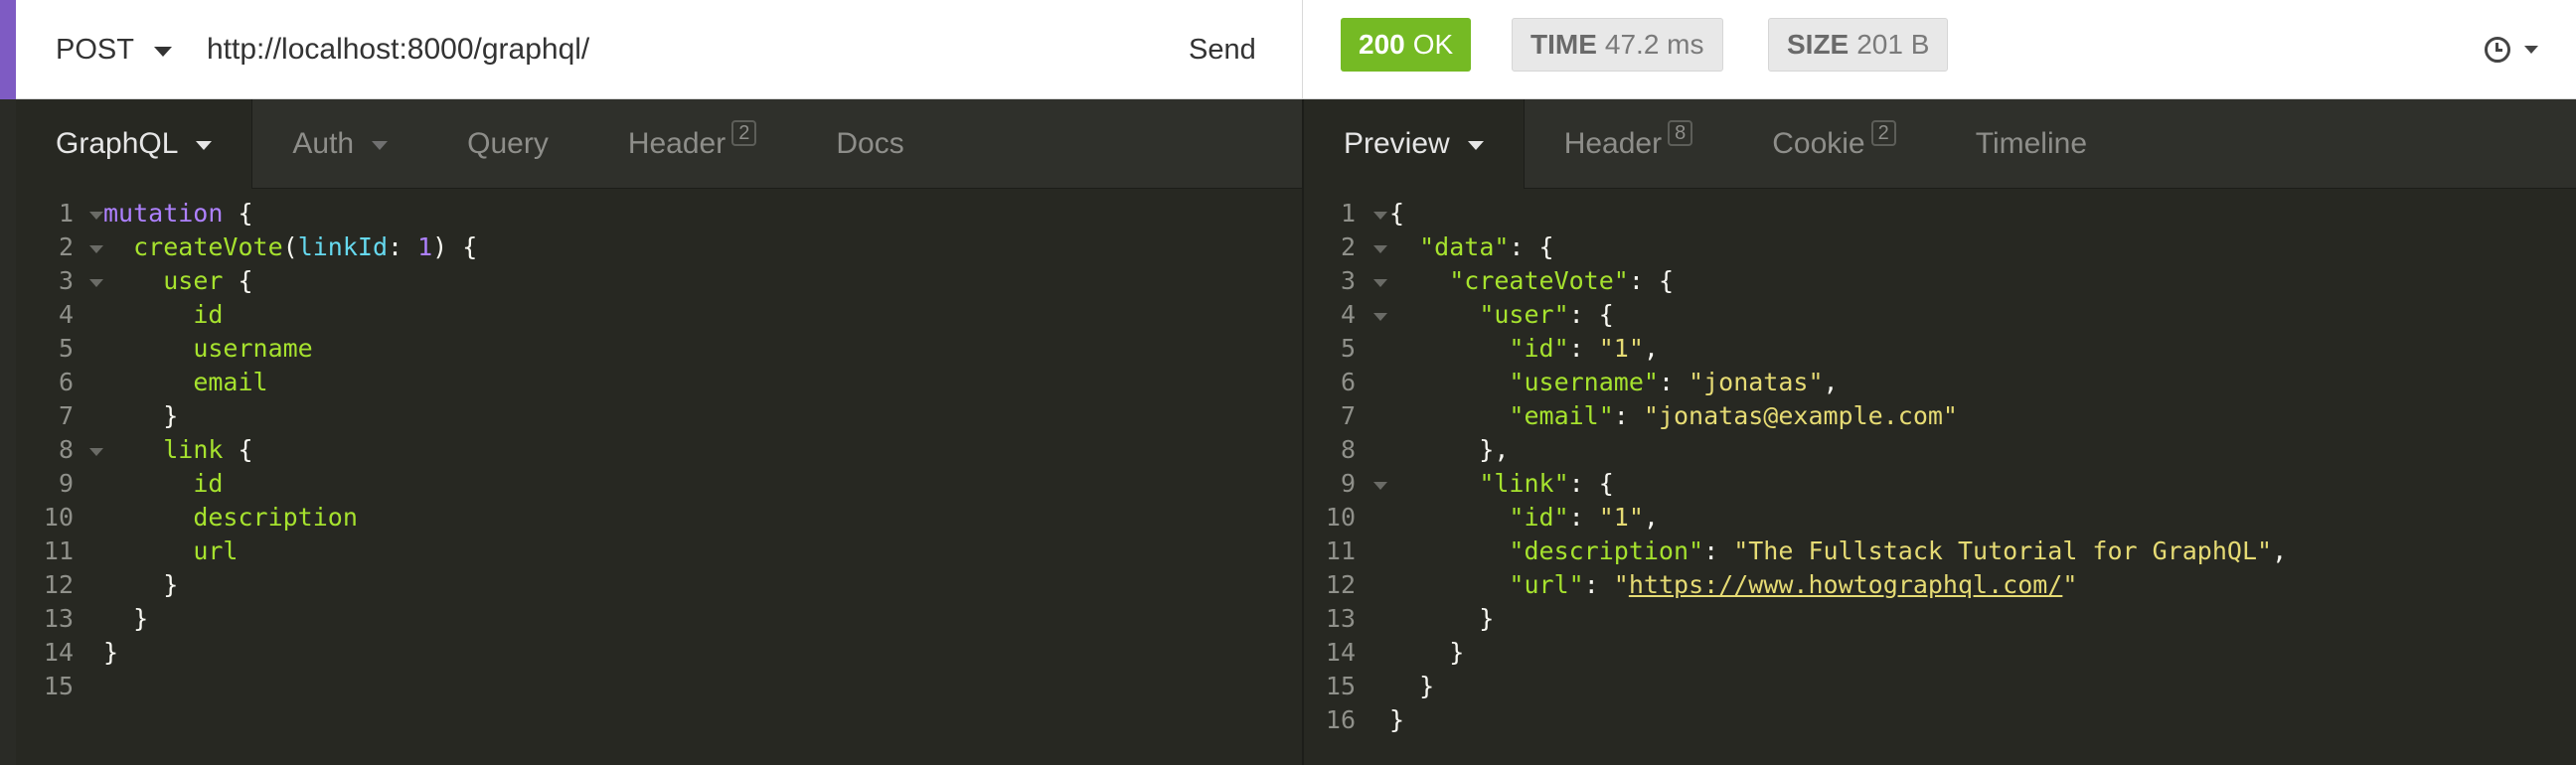  What do you see at coordinates (1464, 247) in the screenshot?
I see `code-token: "data"` at bounding box center [1464, 247].